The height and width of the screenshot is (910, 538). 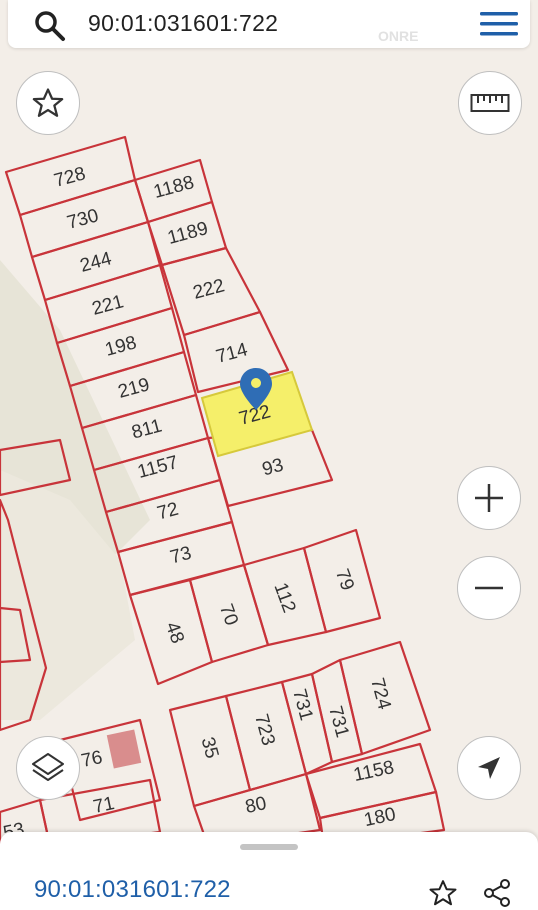 I want to click on parcel-label: 723, so click(x=264, y=730).